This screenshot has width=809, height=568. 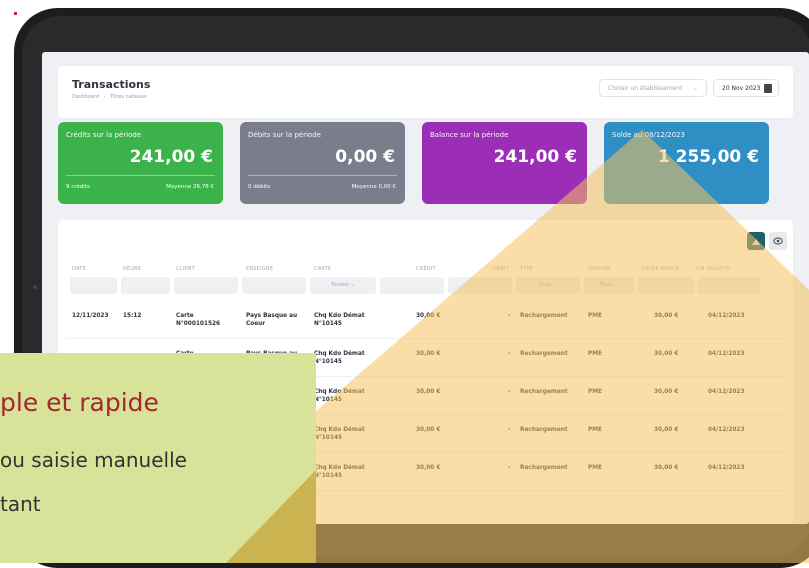 I want to click on callout-heading: ple et rapide, so click(x=79, y=402).